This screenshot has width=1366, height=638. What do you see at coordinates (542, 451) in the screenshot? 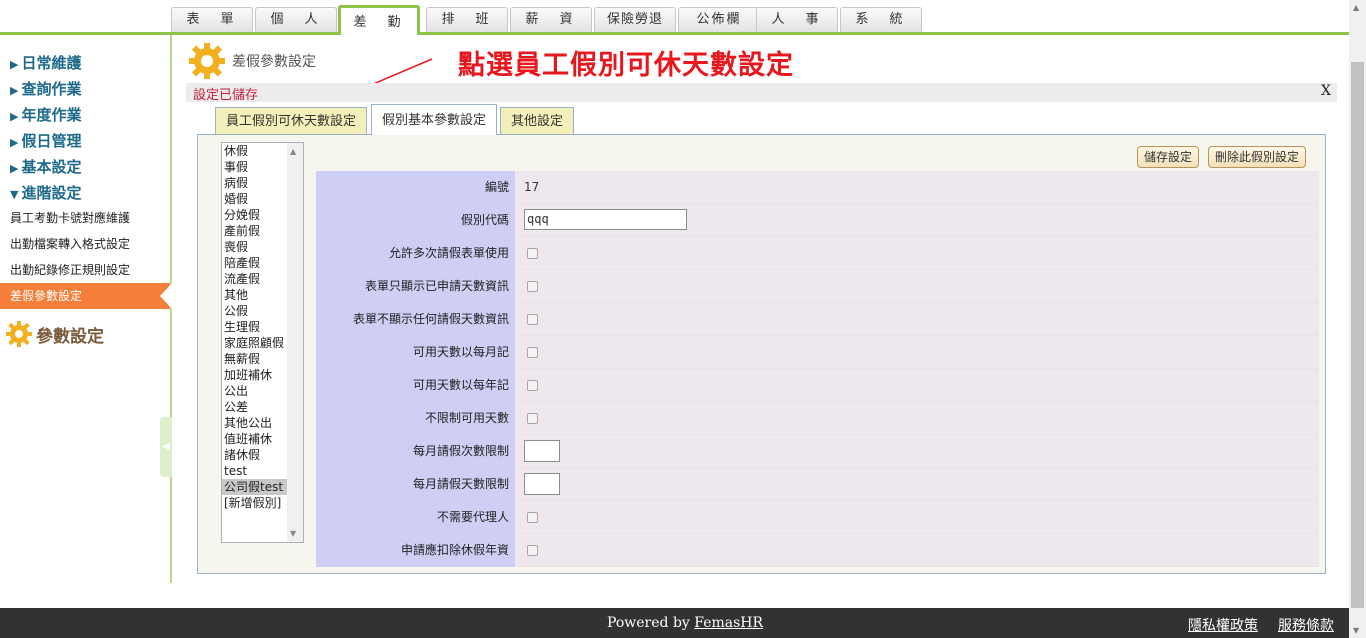
I see `monthly-times-limit-input` at bounding box center [542, 451].